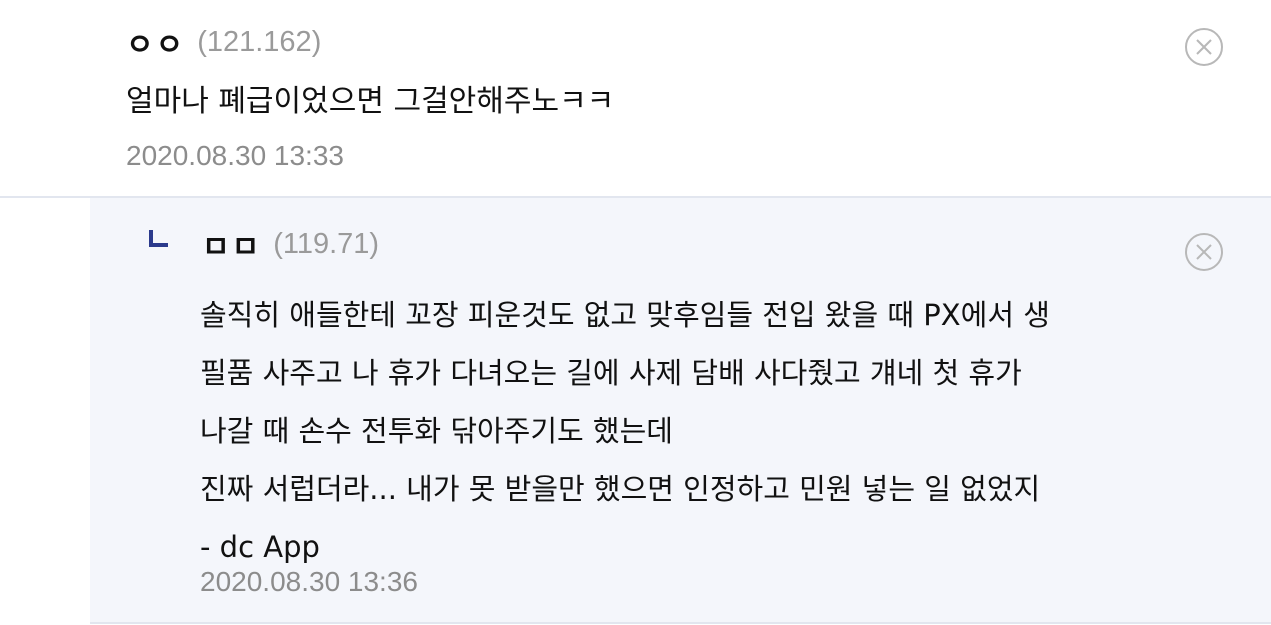 This screenshot has height=625, width=1271. Describe the element at coordinates (611, 373) in the screenshot. I see `reply-text-line: 필품 사주고 나 휴가 다녀오는 길에 사제 담배 사다줬고 걔네 첫 휴가` at that location.